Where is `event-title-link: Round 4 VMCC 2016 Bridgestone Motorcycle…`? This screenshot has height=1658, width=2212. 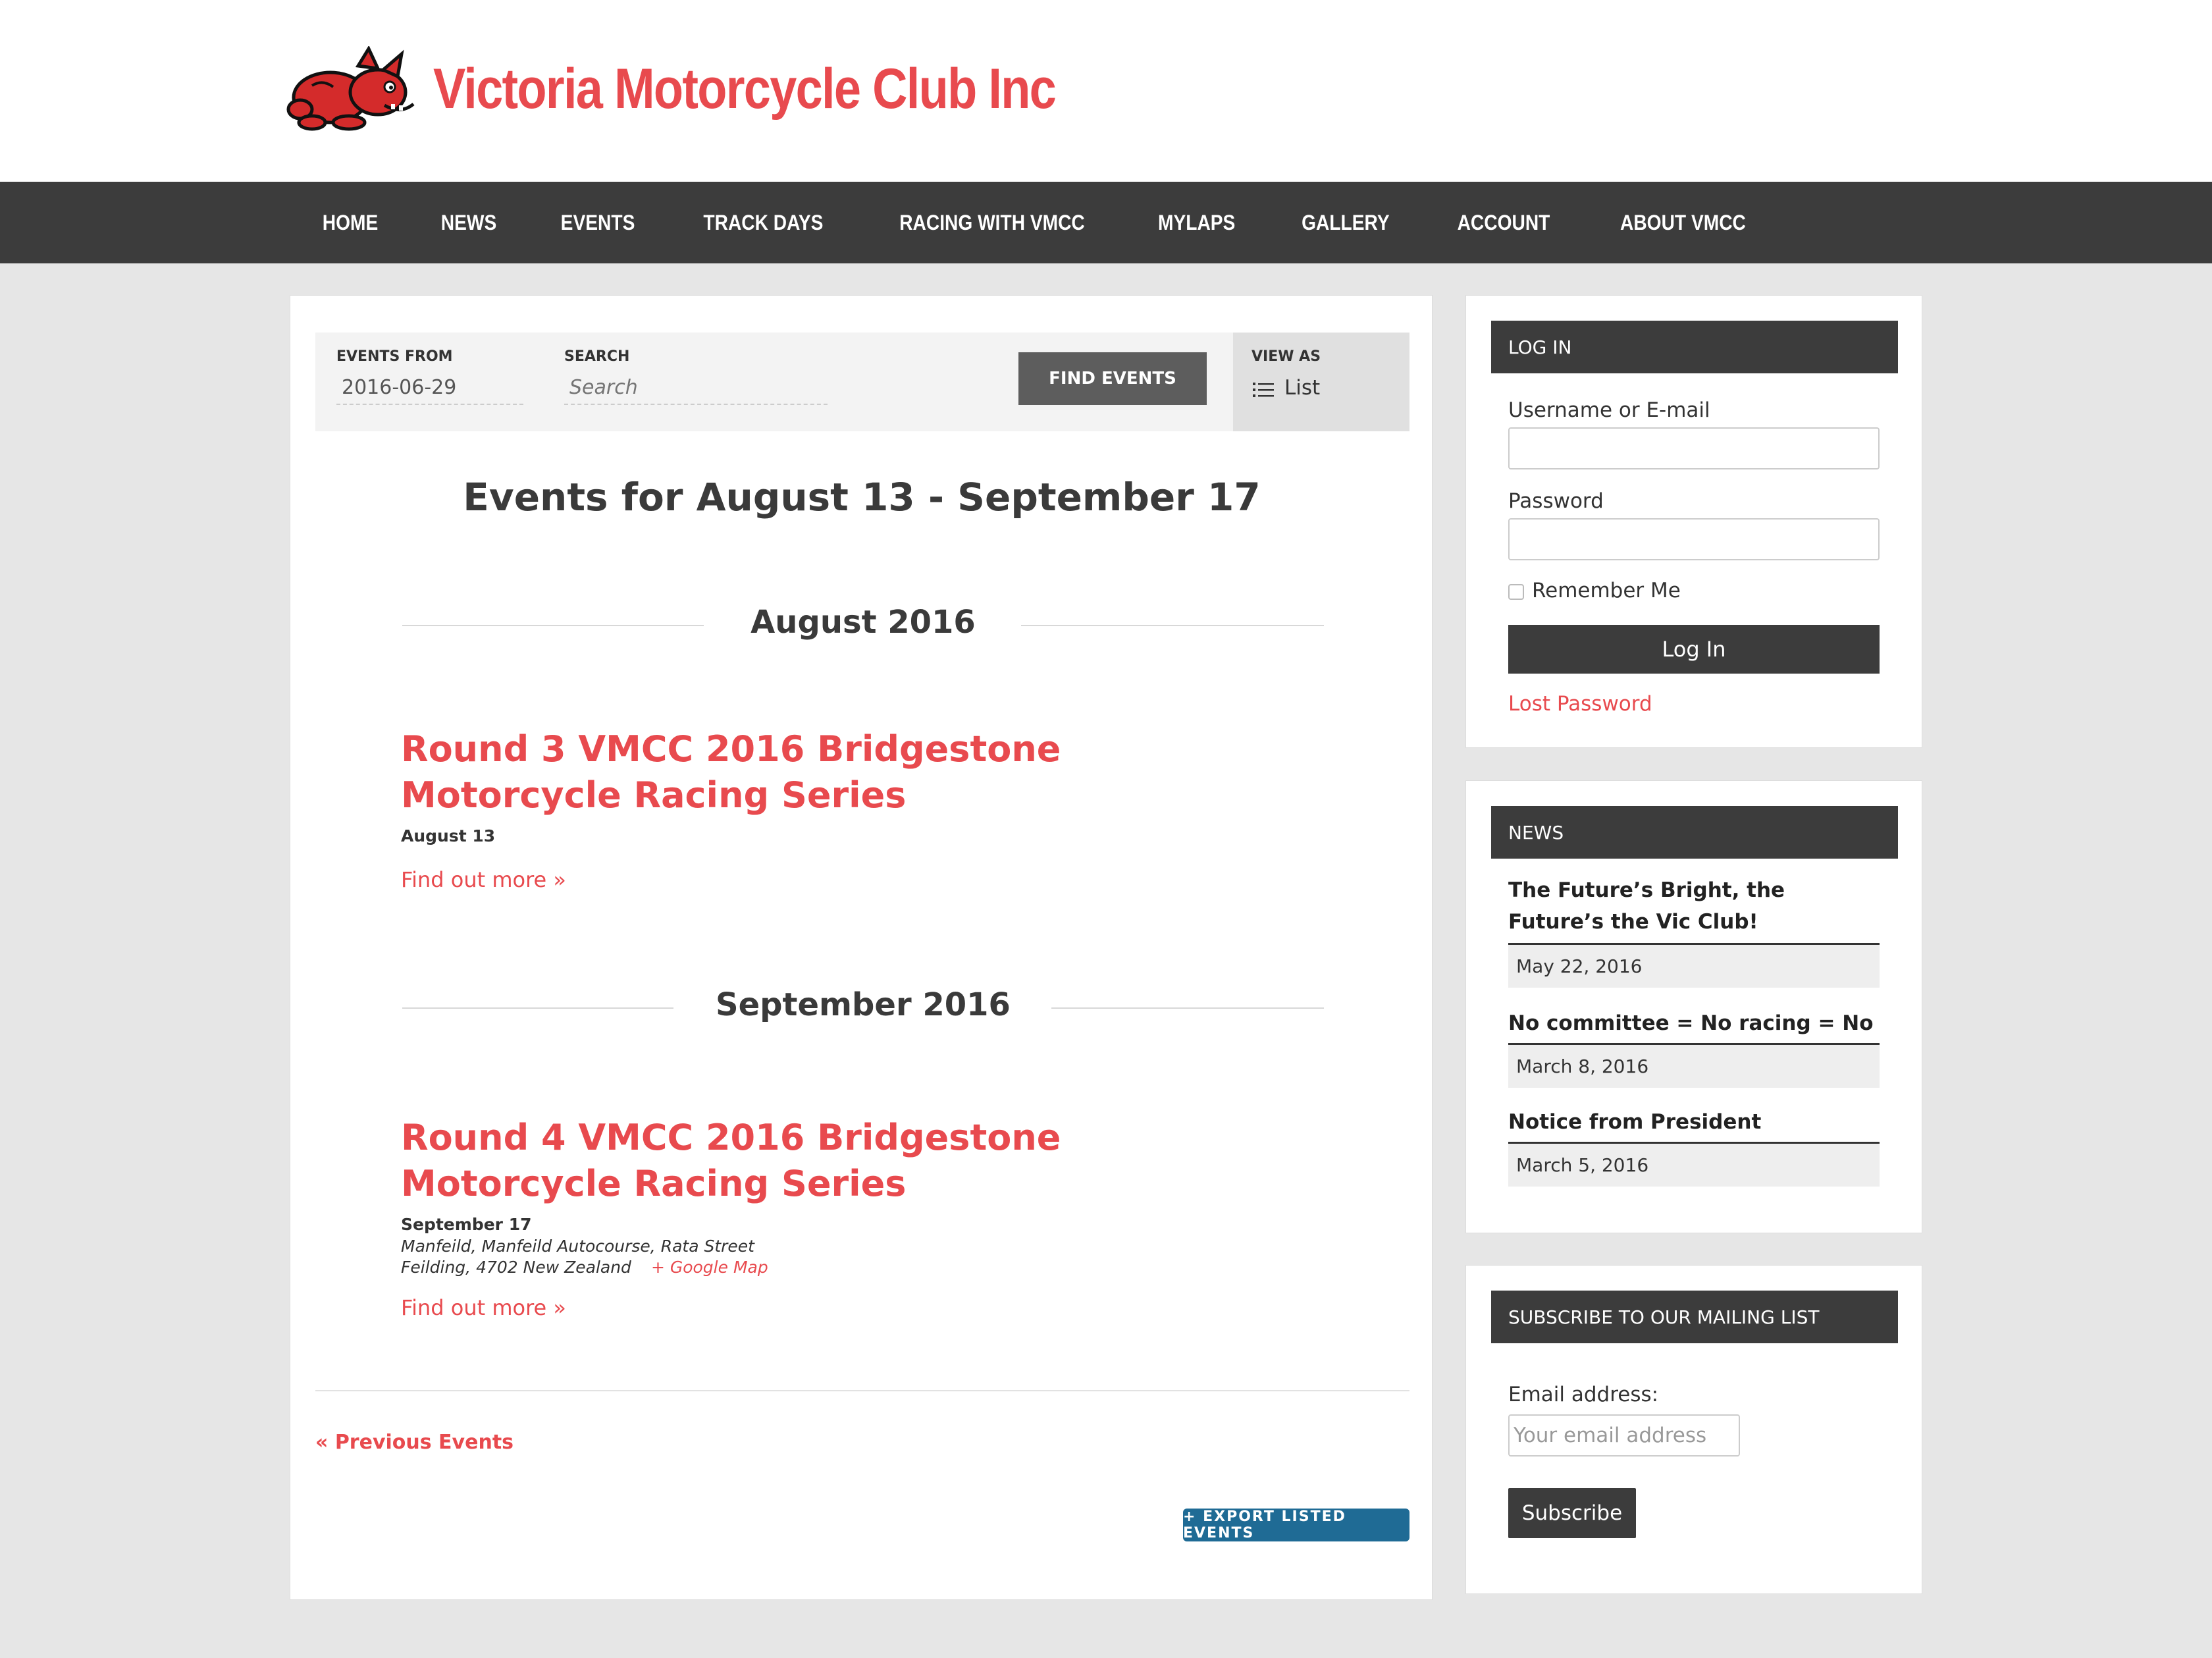
event-title-link: Round 4 VMCC 2016 Bridgestone Motorcycle… is located at coordinates (842, 1161).